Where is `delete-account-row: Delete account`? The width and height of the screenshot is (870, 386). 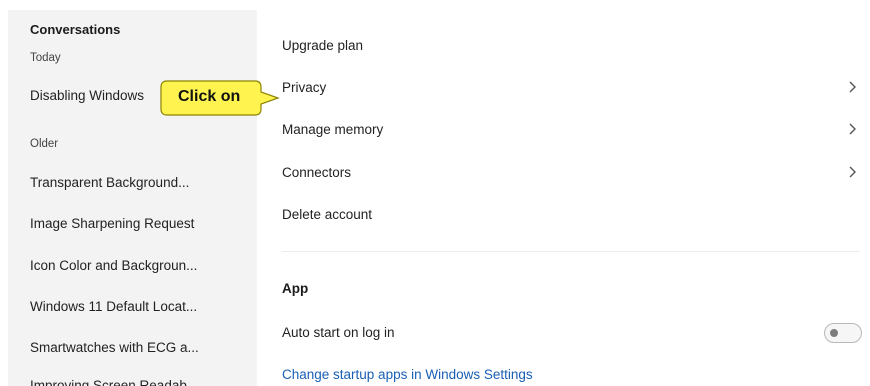
delete-account-row: Delete account is located at coordinates (576, 216).